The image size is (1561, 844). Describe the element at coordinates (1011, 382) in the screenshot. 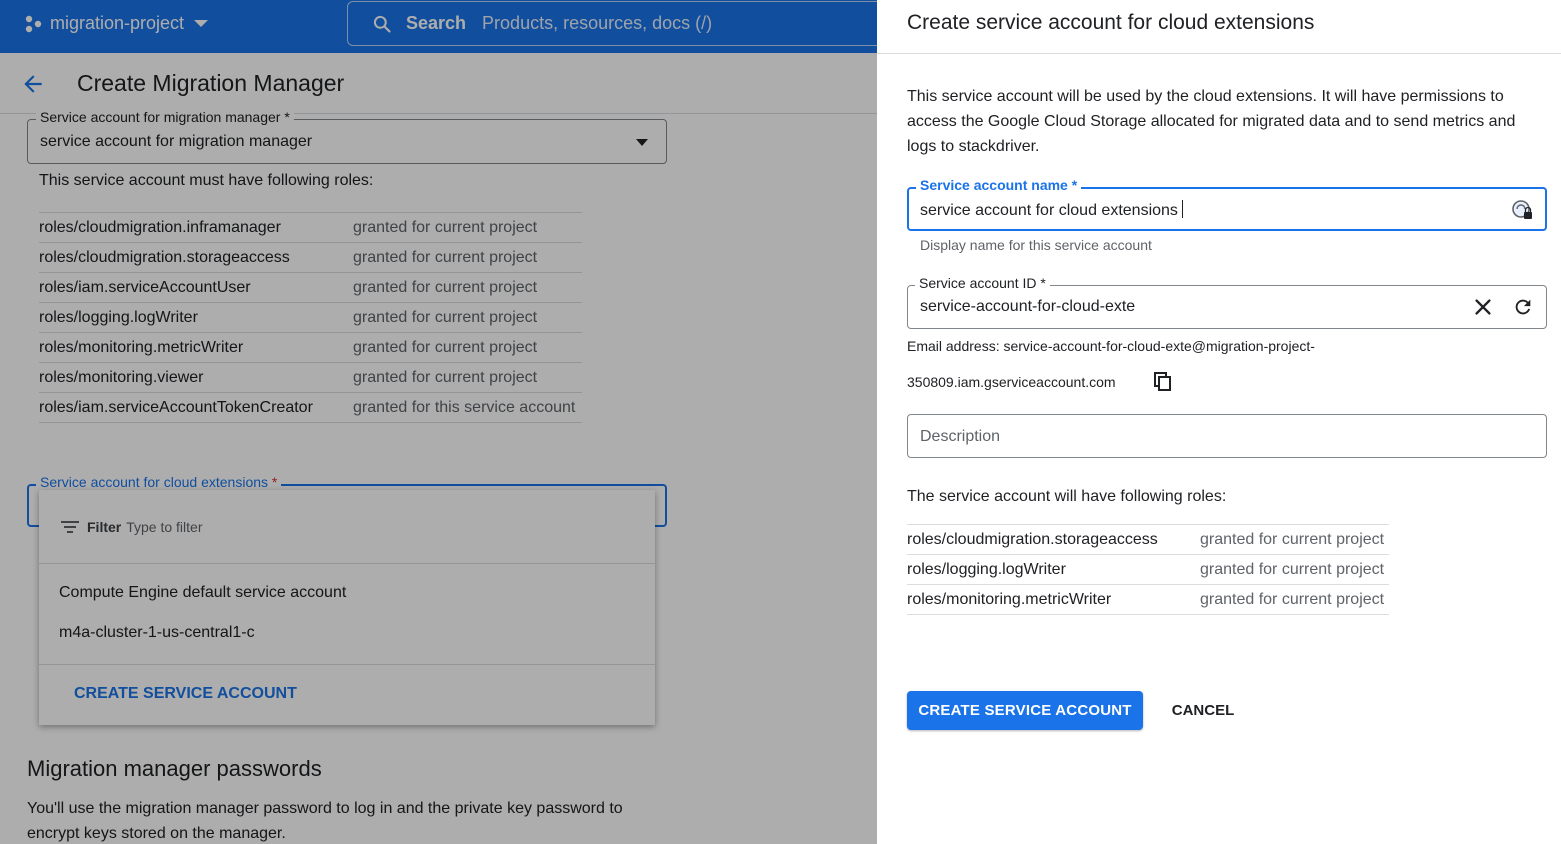

I see `email-address-domain: 350809.iam.gserviceaccount.com` at that location.